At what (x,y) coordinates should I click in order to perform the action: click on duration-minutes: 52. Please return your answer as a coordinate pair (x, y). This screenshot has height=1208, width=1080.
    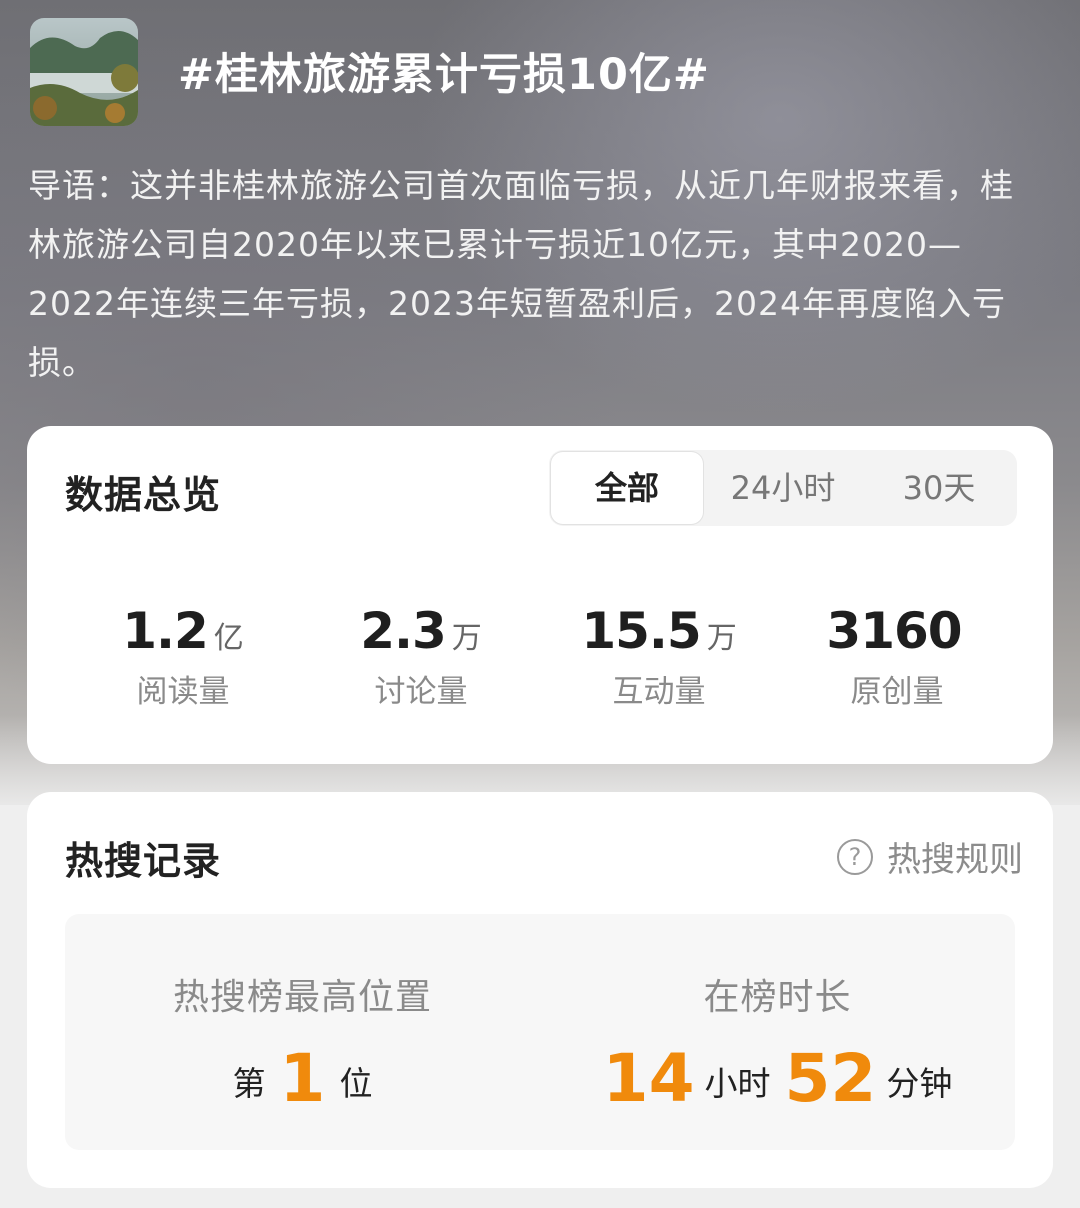
    Looking at the image, I should click on (830, 1078).